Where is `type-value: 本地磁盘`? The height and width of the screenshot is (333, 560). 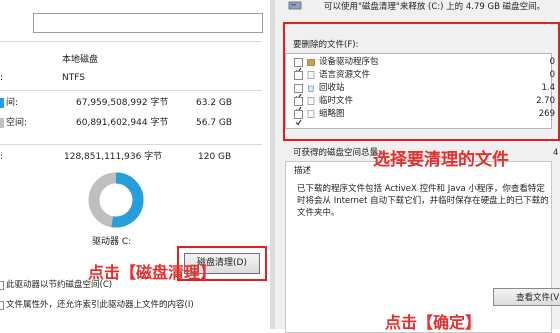
type-value: 本地磁盘 is located at coordinates (80, 60).